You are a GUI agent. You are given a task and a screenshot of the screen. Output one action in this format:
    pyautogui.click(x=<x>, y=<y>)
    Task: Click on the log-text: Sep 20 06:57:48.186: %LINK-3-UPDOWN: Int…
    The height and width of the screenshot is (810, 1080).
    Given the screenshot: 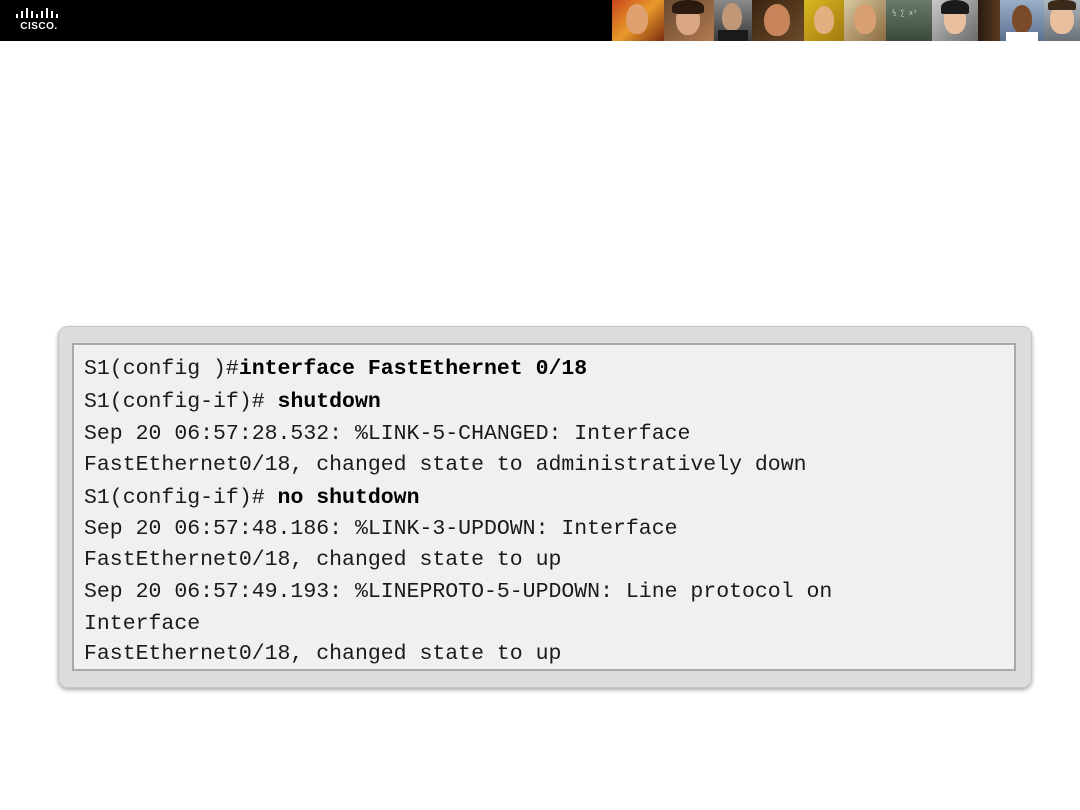 What is the action you would take?
    pyautogui.click(x=381, y=529)
    